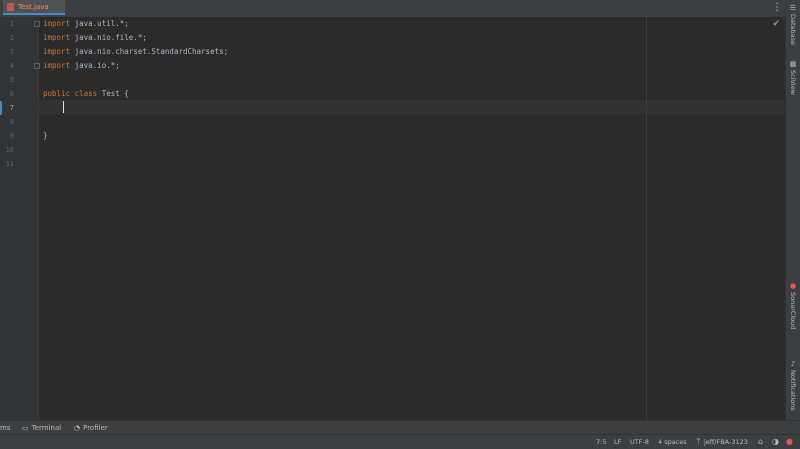 Image resolution: width=800 pixels, height=449 pixels. What do you see at coordinates (10, 6) in the screenshot?
I see `java-class-icon` at bounding box center [10, 6].